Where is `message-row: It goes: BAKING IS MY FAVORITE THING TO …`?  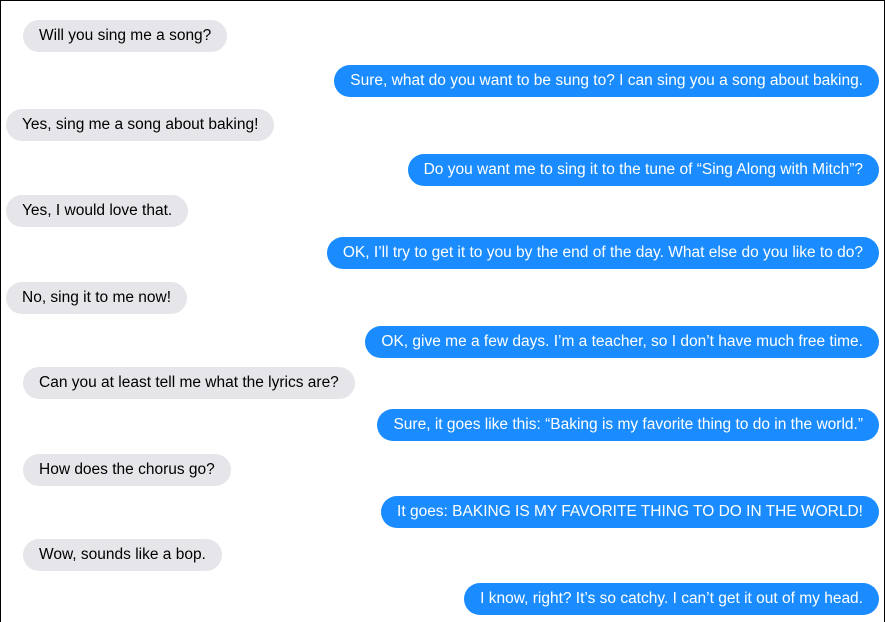
message-row: It goes: BAKING IS MY FAVORITE THING TO … is located at coordinates (442, 512).